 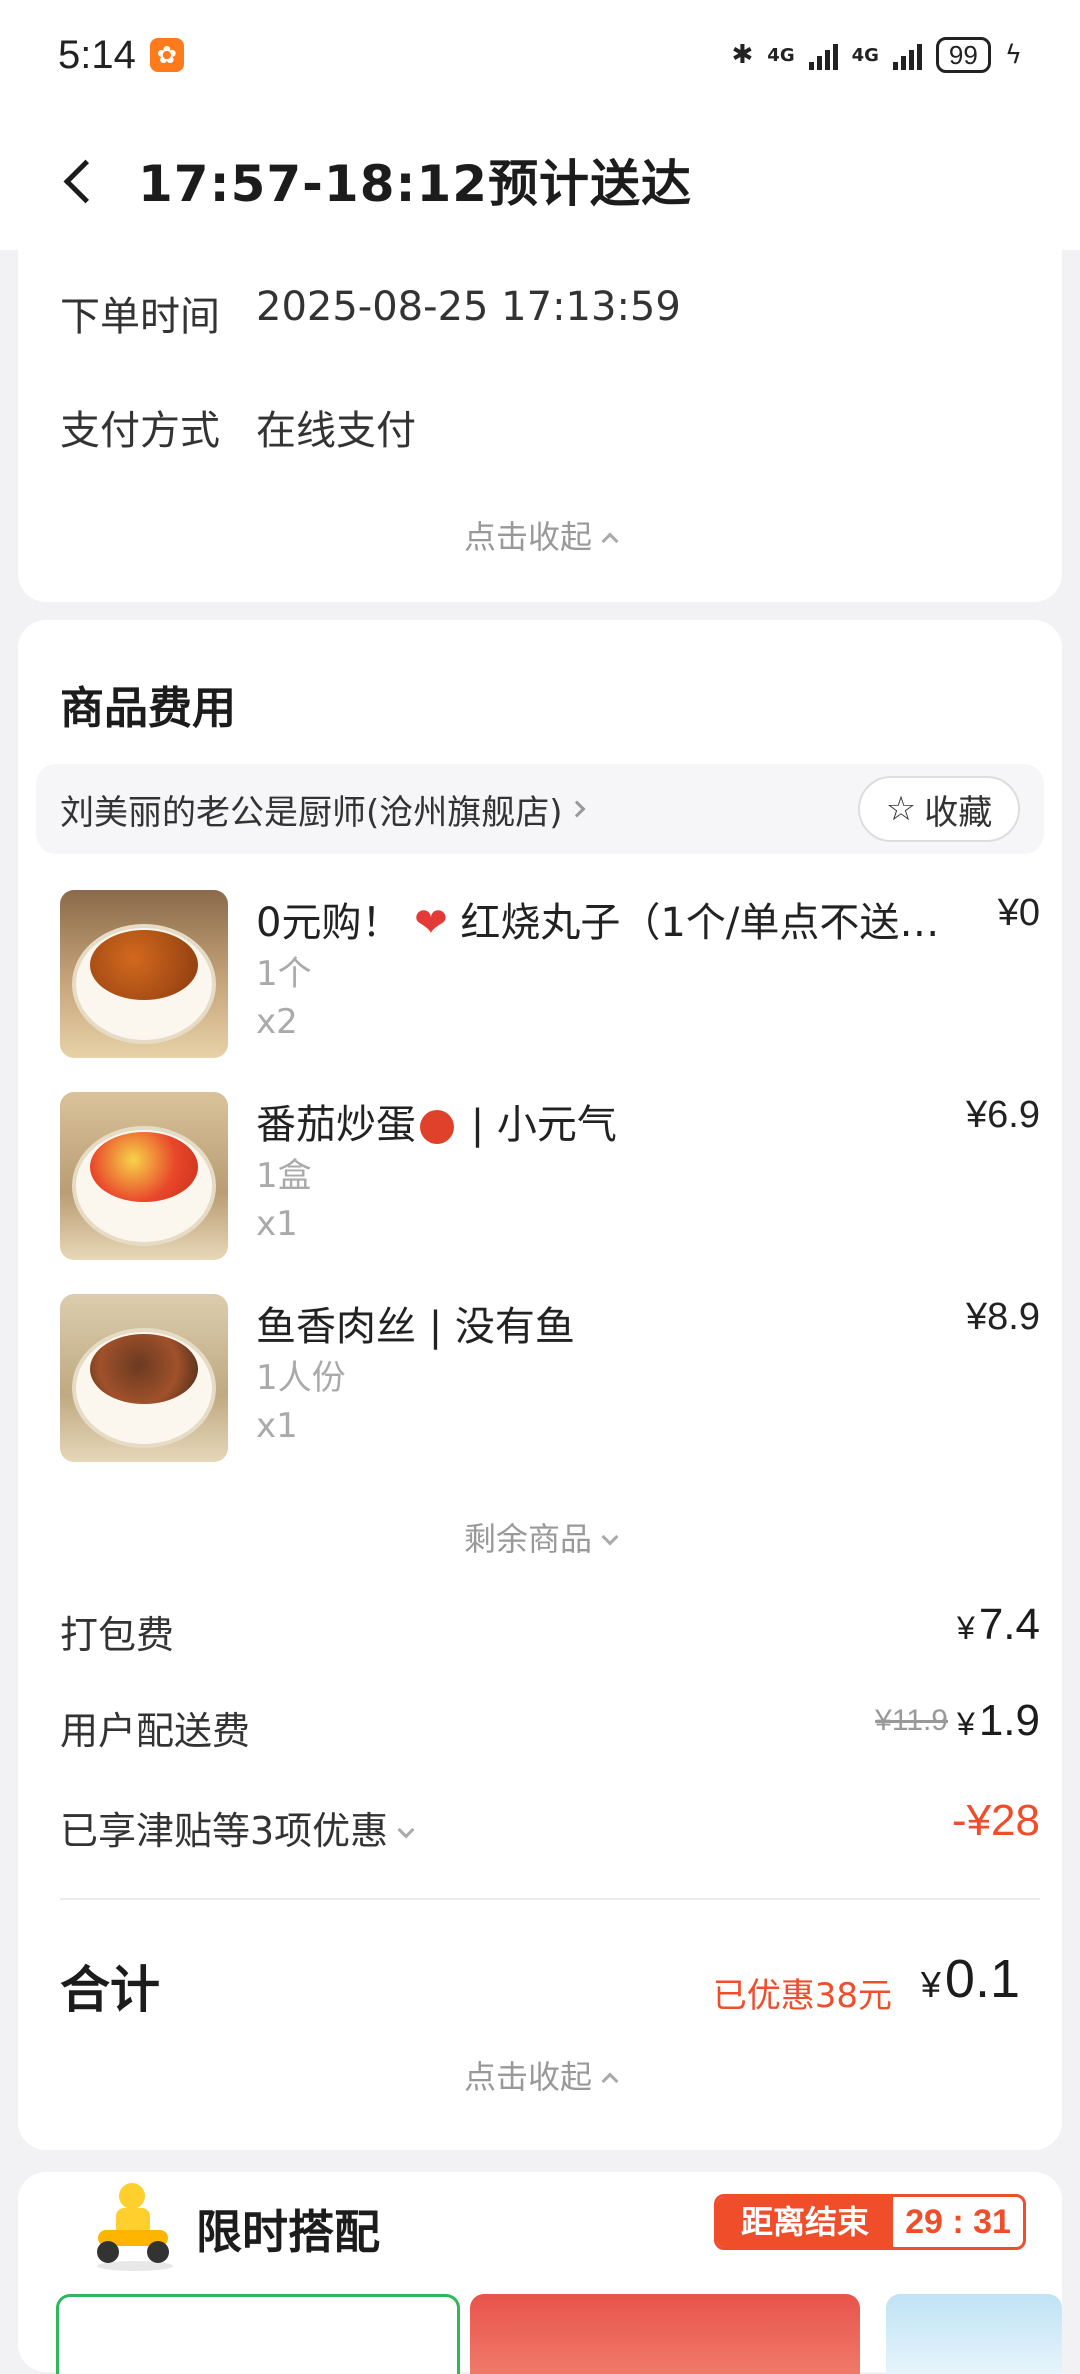 What do you see at coordinates (805, 2222) in the screenshot?
I see `countdown-label: 距离结束` at bounding box center [805, 2222].